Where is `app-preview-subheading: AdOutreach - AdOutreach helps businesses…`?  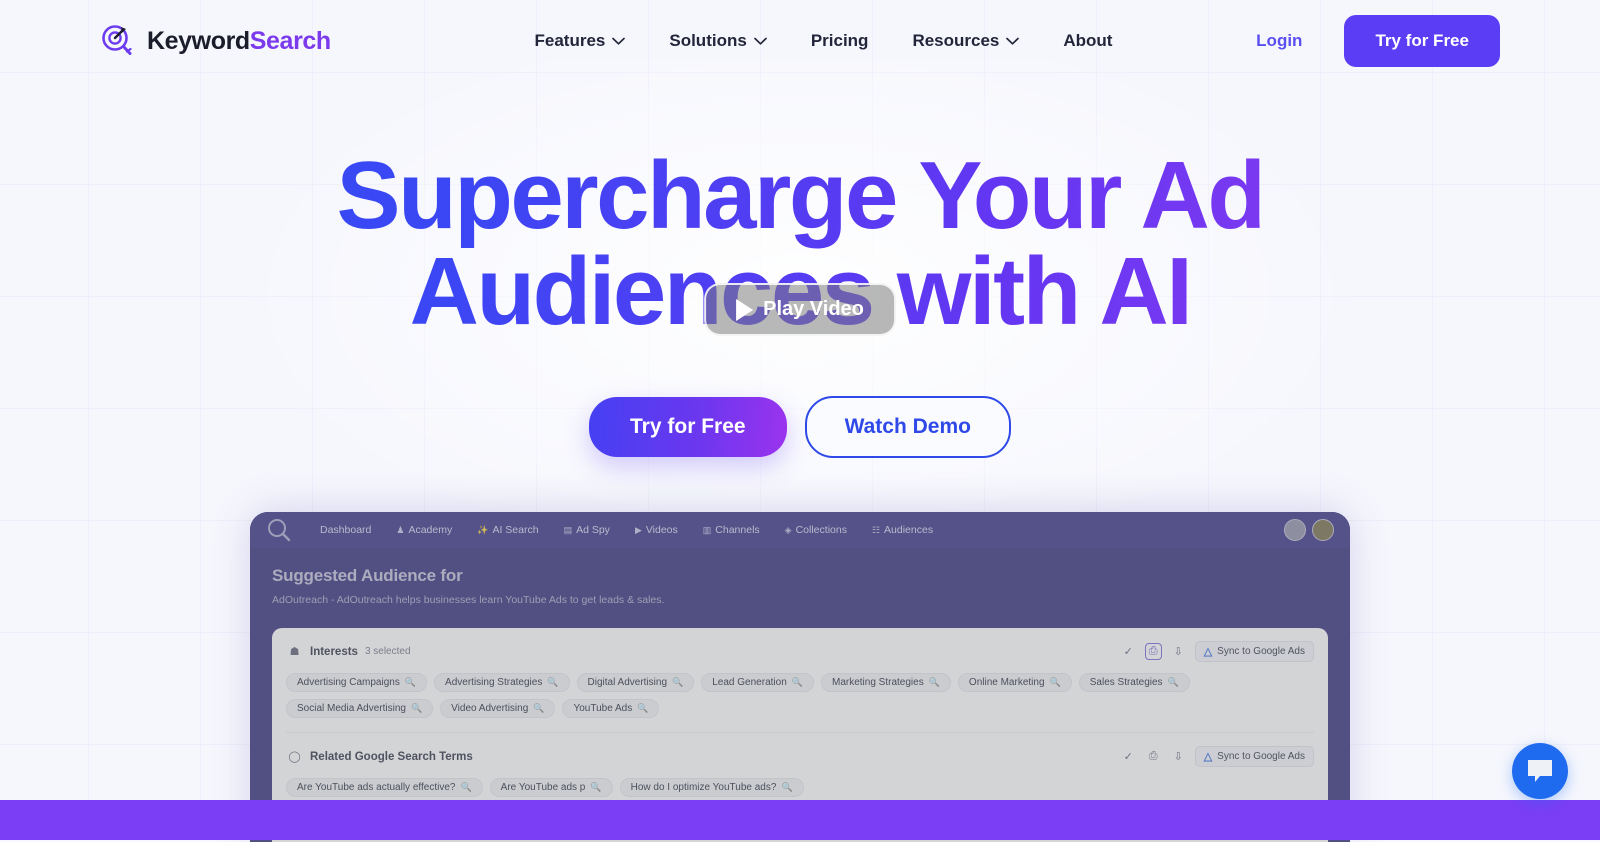 app-preview-subheading: AdOutreach - AdOutreach helps businesses… is located at coordinates (468, 600).